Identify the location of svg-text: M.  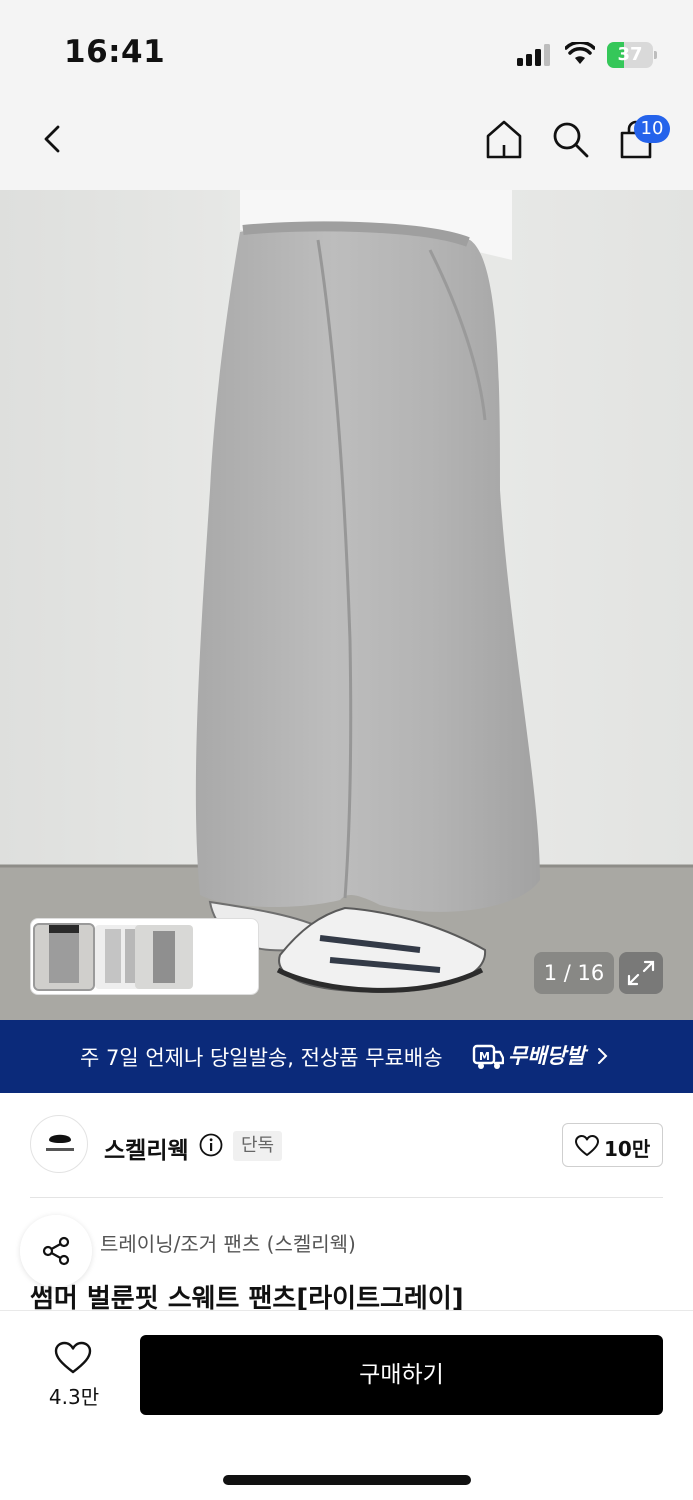
(484, 1056).